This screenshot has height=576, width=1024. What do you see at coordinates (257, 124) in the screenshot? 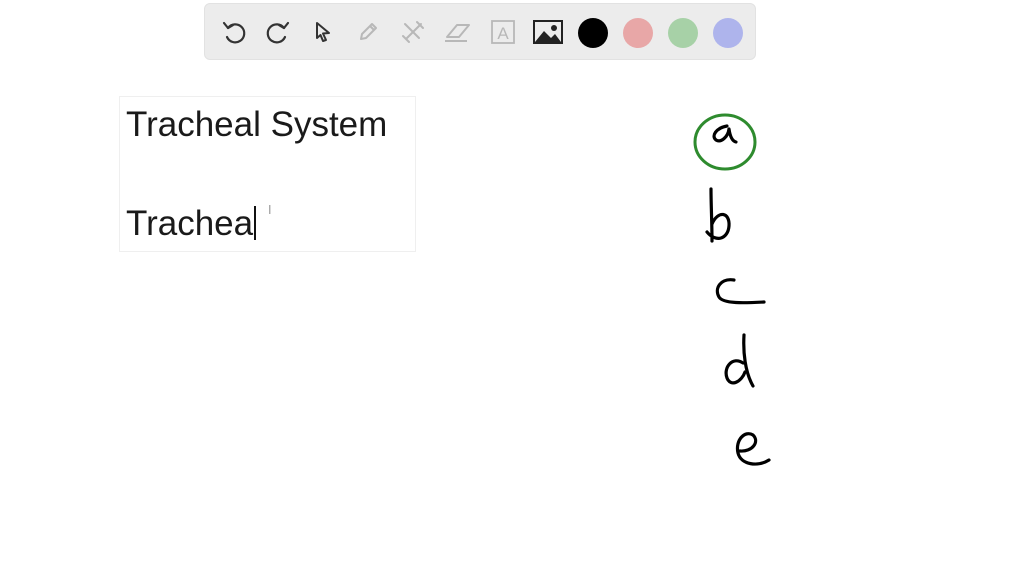
I see `text-line-title: Tracheal System` at bounding box center [257, 124].